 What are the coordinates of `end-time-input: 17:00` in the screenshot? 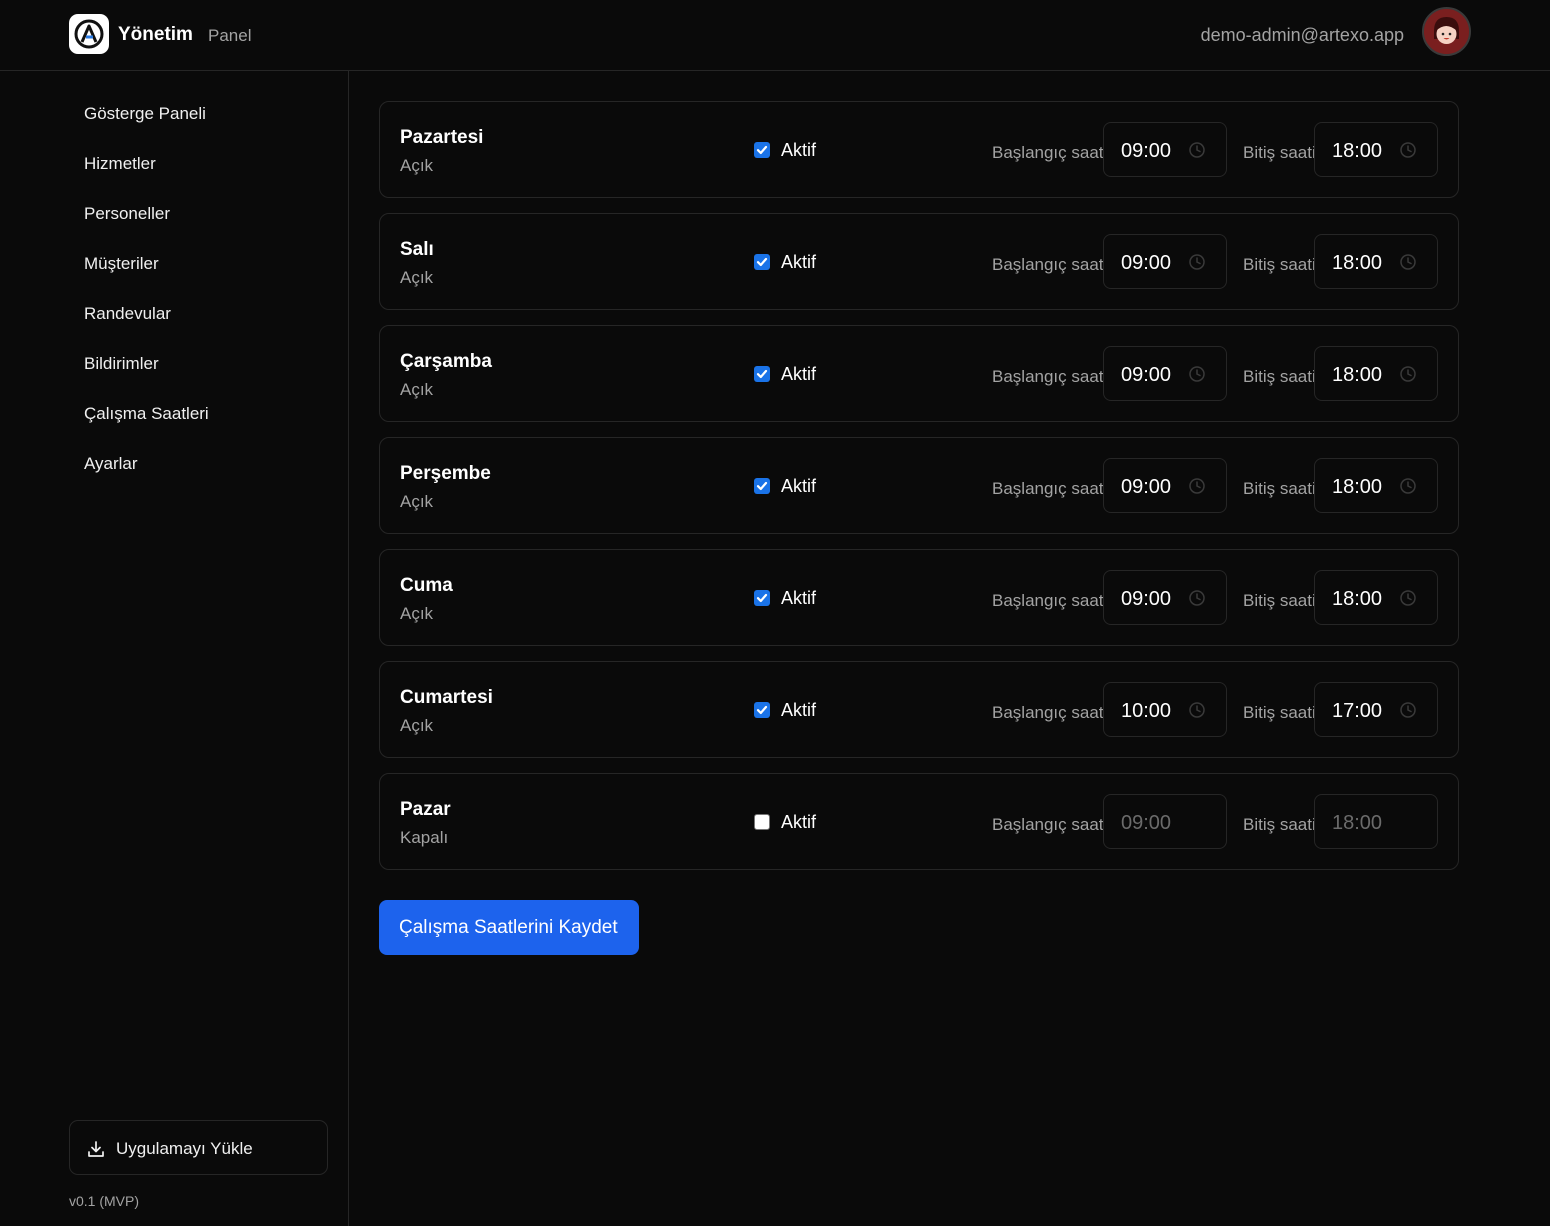 It's located at (1376, 709).